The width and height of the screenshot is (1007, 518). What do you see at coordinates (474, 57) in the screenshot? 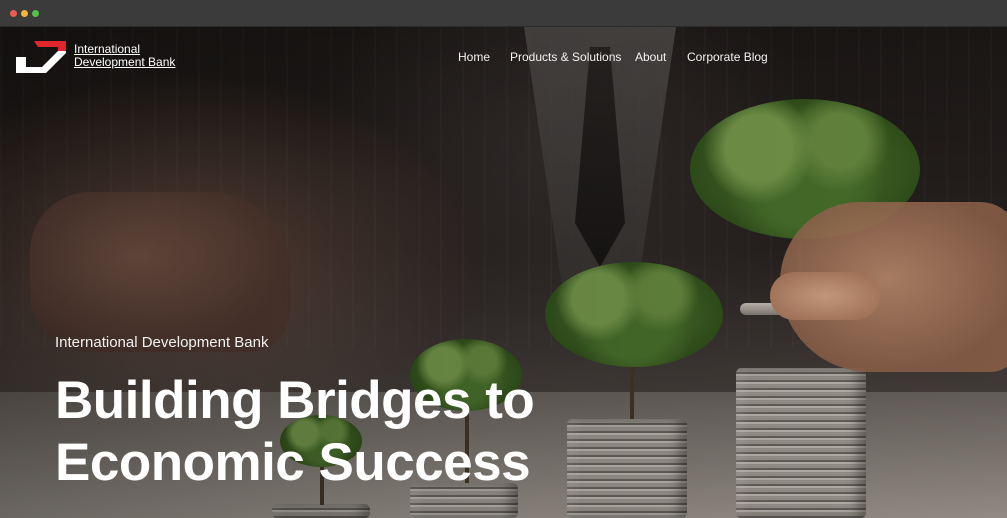
I see `nav-home: Home` at bounding box center [474, 57].